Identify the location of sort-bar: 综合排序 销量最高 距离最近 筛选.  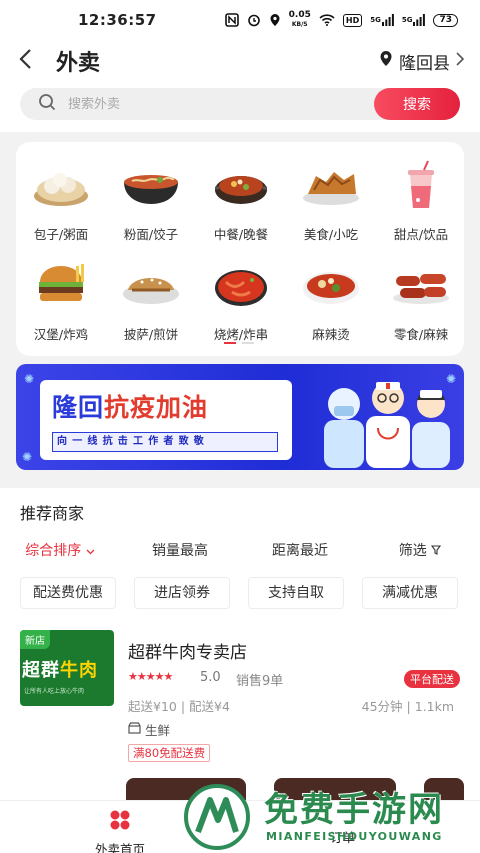
(240, 550).